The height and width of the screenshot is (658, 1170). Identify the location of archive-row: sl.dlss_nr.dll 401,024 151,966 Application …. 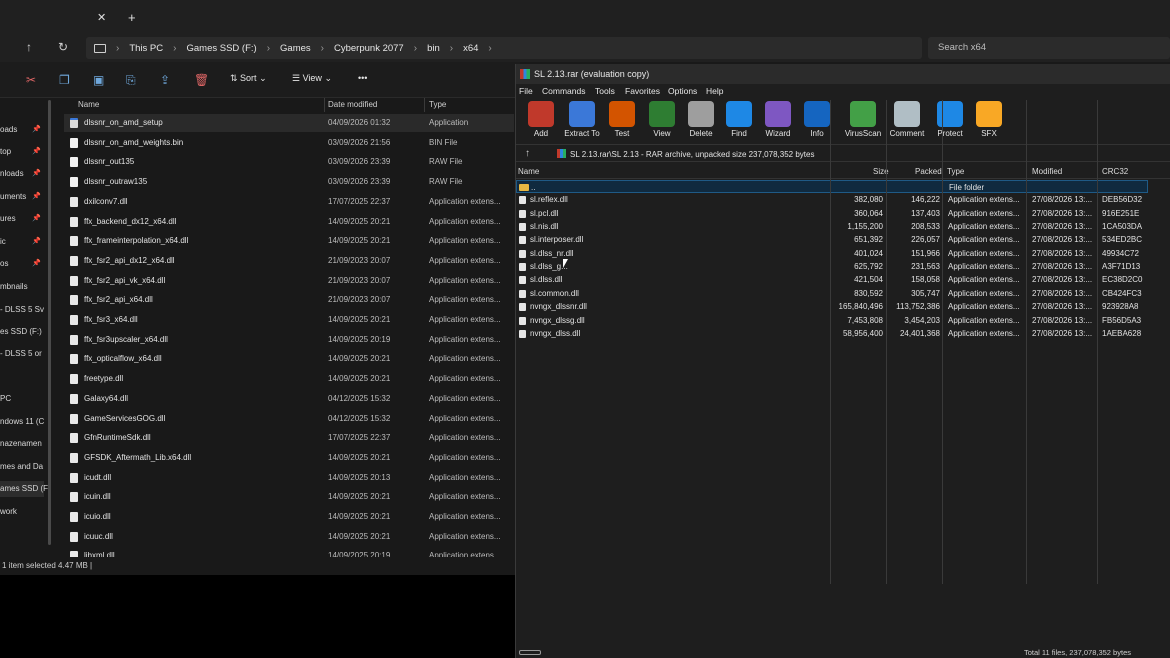
(843, 253).